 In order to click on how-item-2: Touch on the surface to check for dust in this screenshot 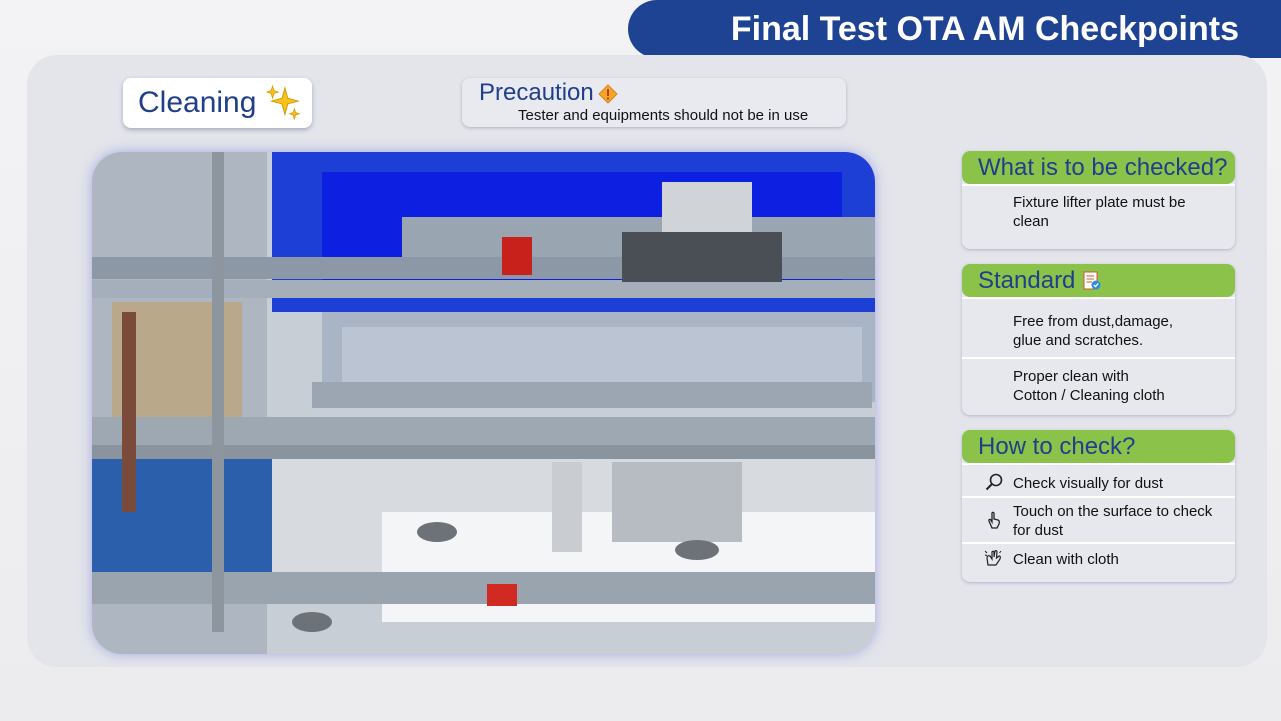, I will do `click(1098, 519)`.